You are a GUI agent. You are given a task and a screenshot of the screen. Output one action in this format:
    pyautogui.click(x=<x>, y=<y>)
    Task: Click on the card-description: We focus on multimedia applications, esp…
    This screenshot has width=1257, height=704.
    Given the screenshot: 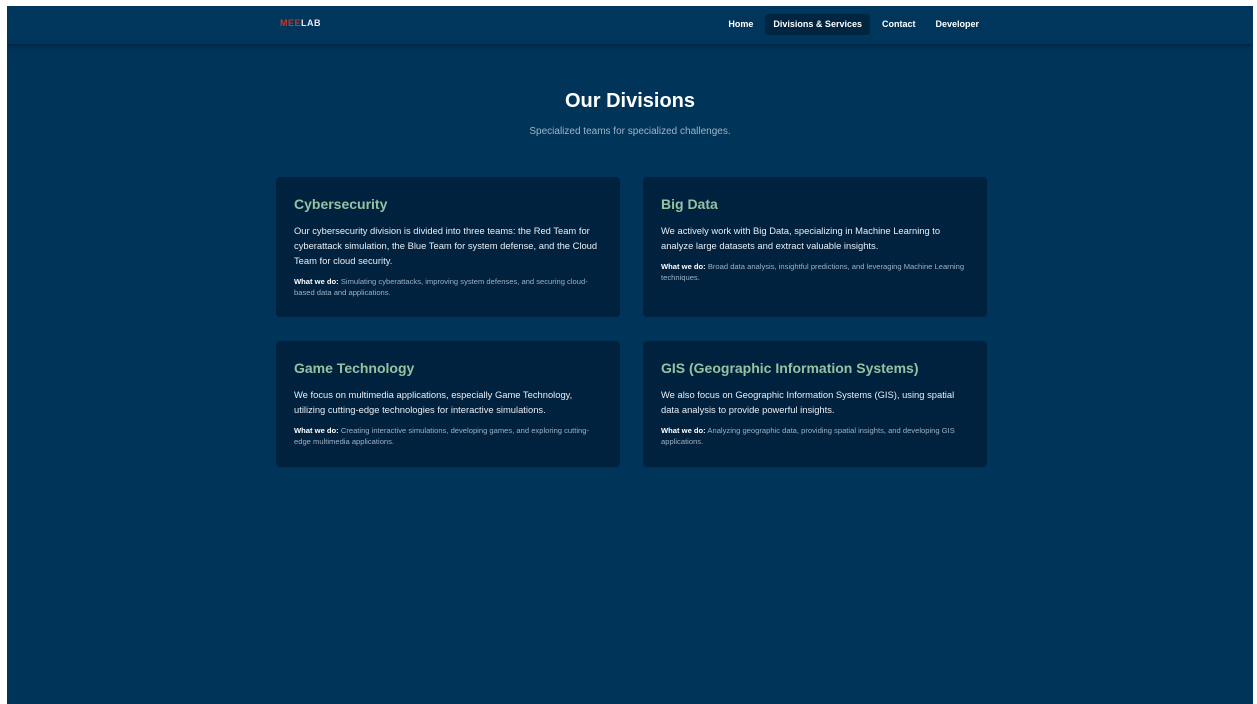 What is the action you would take?
    pyautogui.click(x=433, y=402)
    